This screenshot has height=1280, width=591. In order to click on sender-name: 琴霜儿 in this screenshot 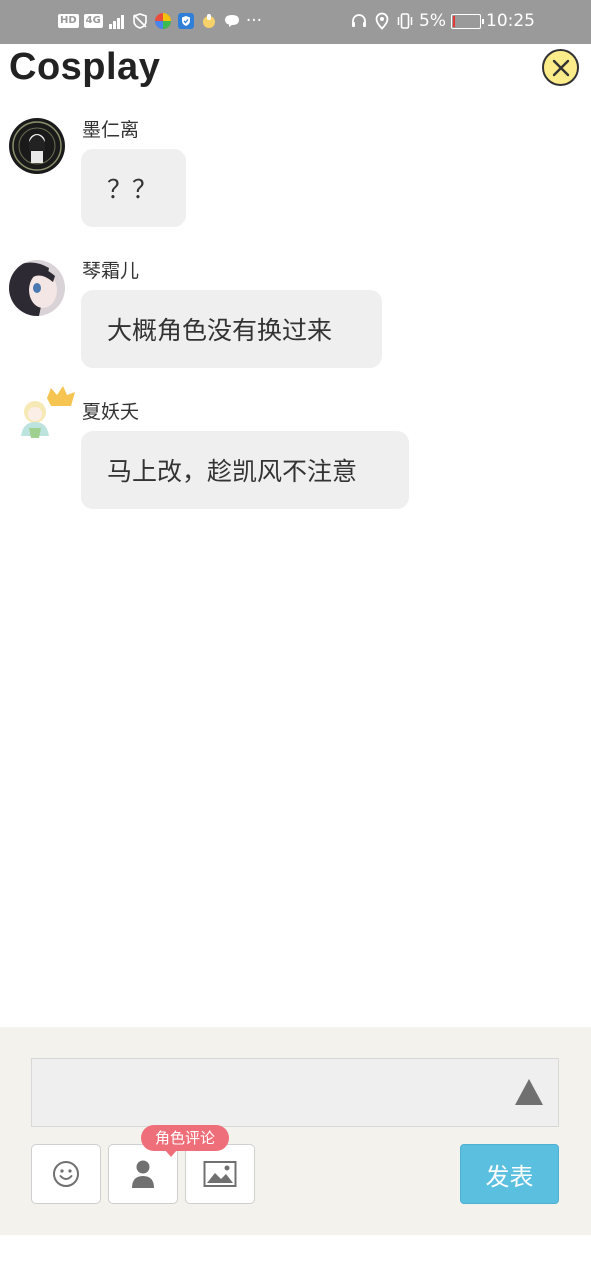, I will do `click(111, 271)`.